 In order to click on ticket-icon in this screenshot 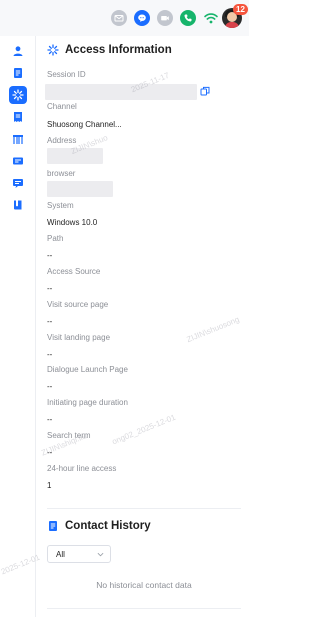, I will do `click(18, 161)`.